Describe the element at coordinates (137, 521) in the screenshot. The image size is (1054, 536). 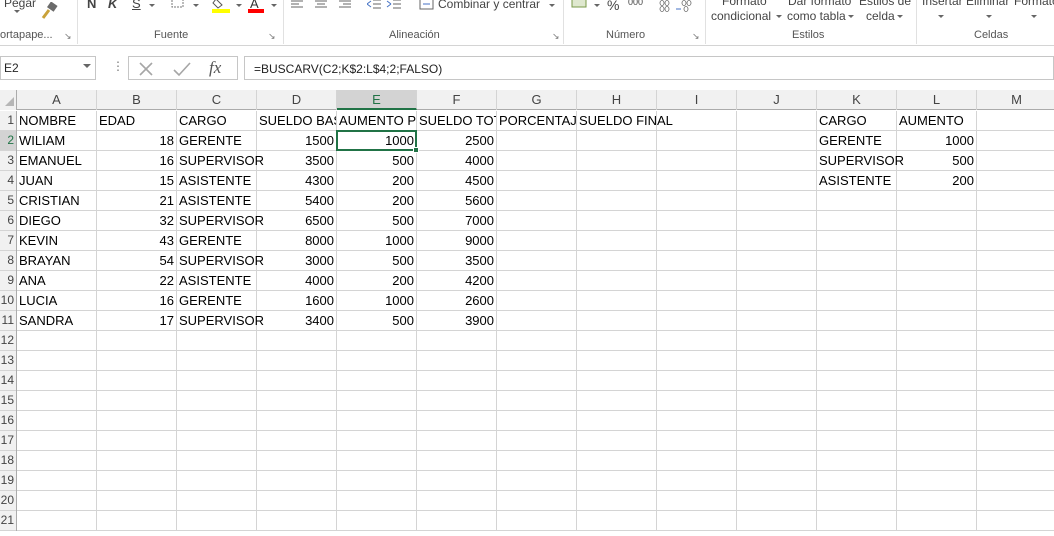
I see `cell-b21` at that location.